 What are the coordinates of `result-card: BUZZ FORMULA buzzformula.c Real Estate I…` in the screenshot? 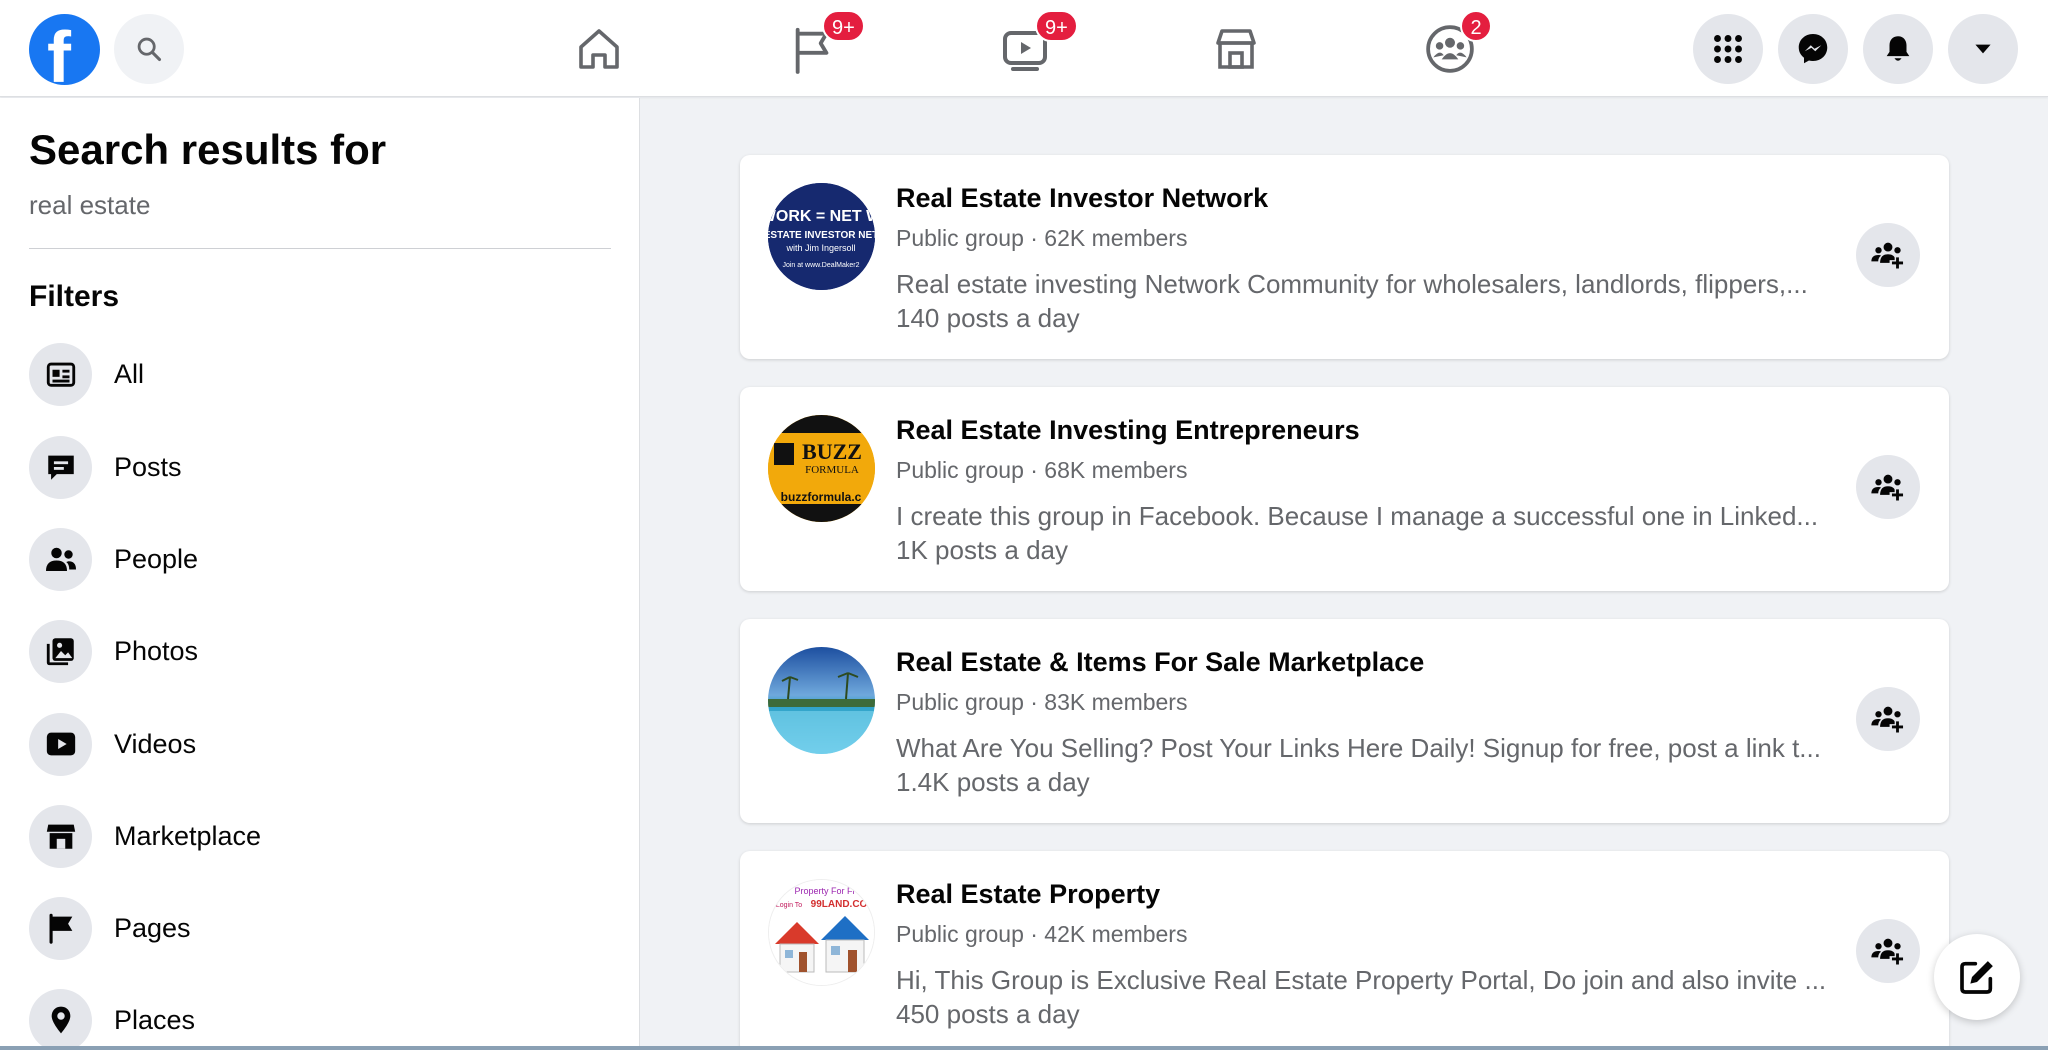 It's located at (1344, 489).